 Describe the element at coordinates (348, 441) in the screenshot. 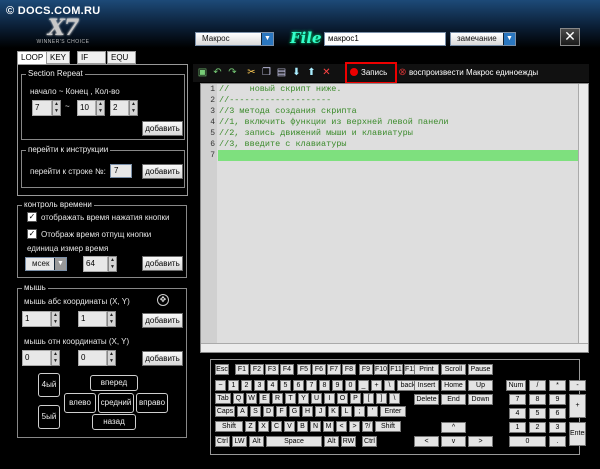

I see `key: RW` at that location.